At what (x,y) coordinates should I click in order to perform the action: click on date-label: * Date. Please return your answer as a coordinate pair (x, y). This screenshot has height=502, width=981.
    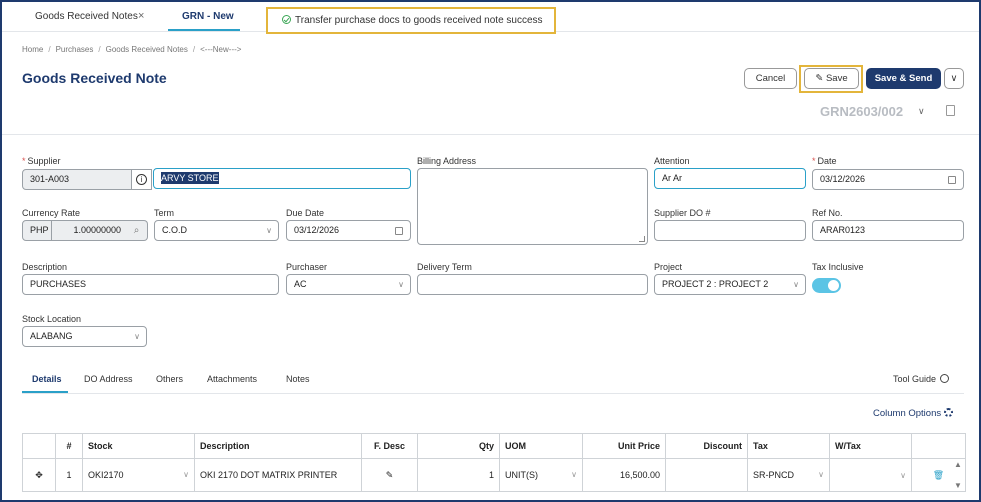
    Looking at the image, I should click on (824, 161).